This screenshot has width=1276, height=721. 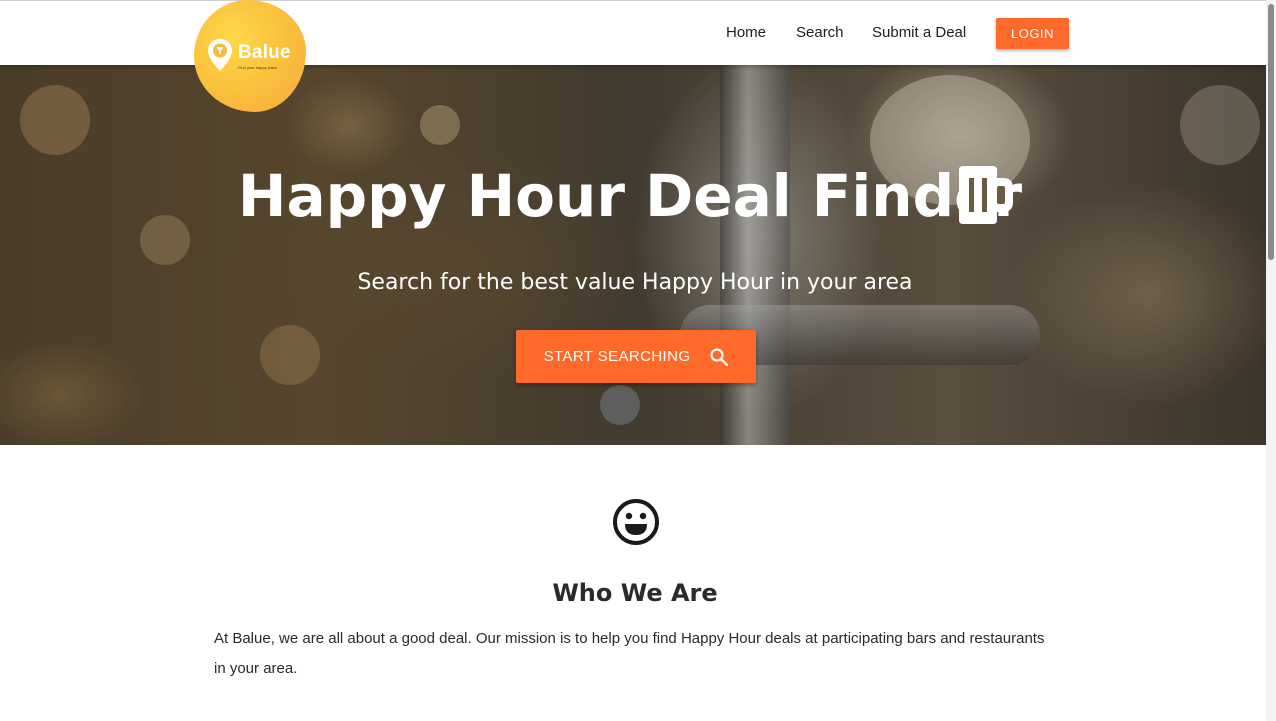 I want to click on beer-mug-icon, so click(x=986, y=195).